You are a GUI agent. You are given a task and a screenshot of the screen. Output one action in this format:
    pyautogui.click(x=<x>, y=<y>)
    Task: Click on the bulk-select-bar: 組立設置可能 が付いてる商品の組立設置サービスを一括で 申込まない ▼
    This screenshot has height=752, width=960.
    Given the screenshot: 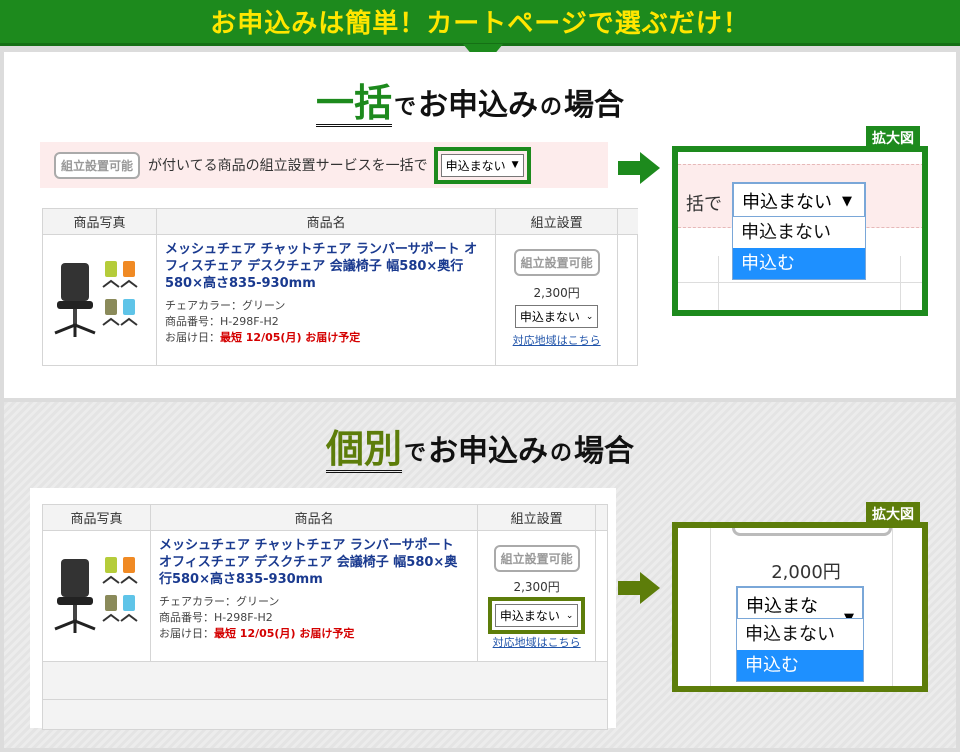 What is the action you would take?
    pyautogui.click(x=324, y=165)
    